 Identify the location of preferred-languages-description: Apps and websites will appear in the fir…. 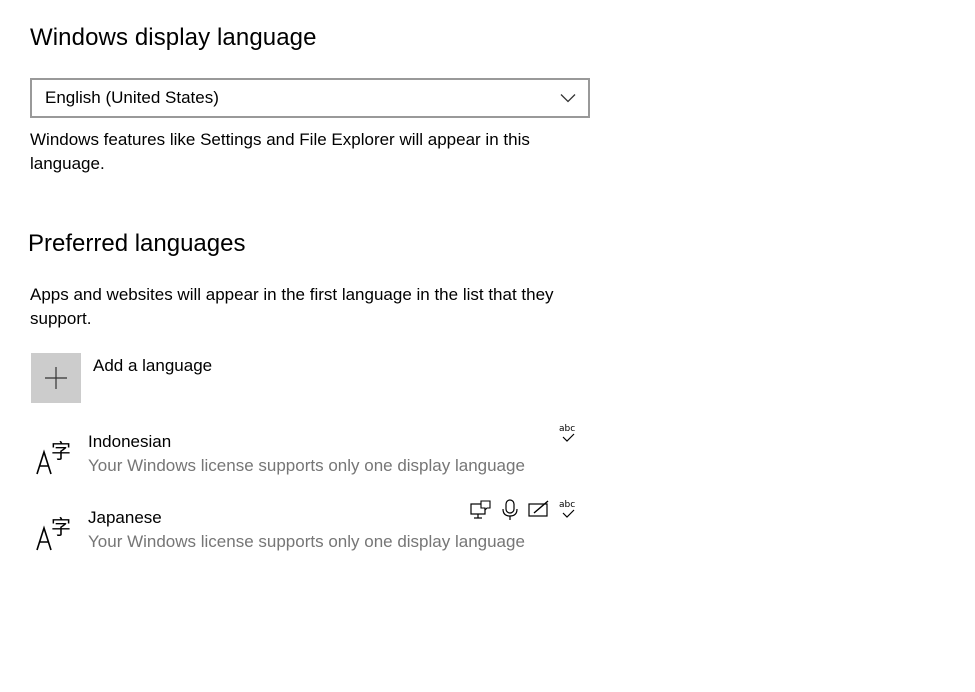
(292, 306).